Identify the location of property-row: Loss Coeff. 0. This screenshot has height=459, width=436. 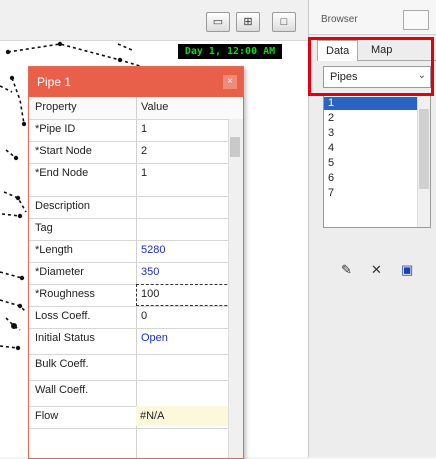
(136, 317).